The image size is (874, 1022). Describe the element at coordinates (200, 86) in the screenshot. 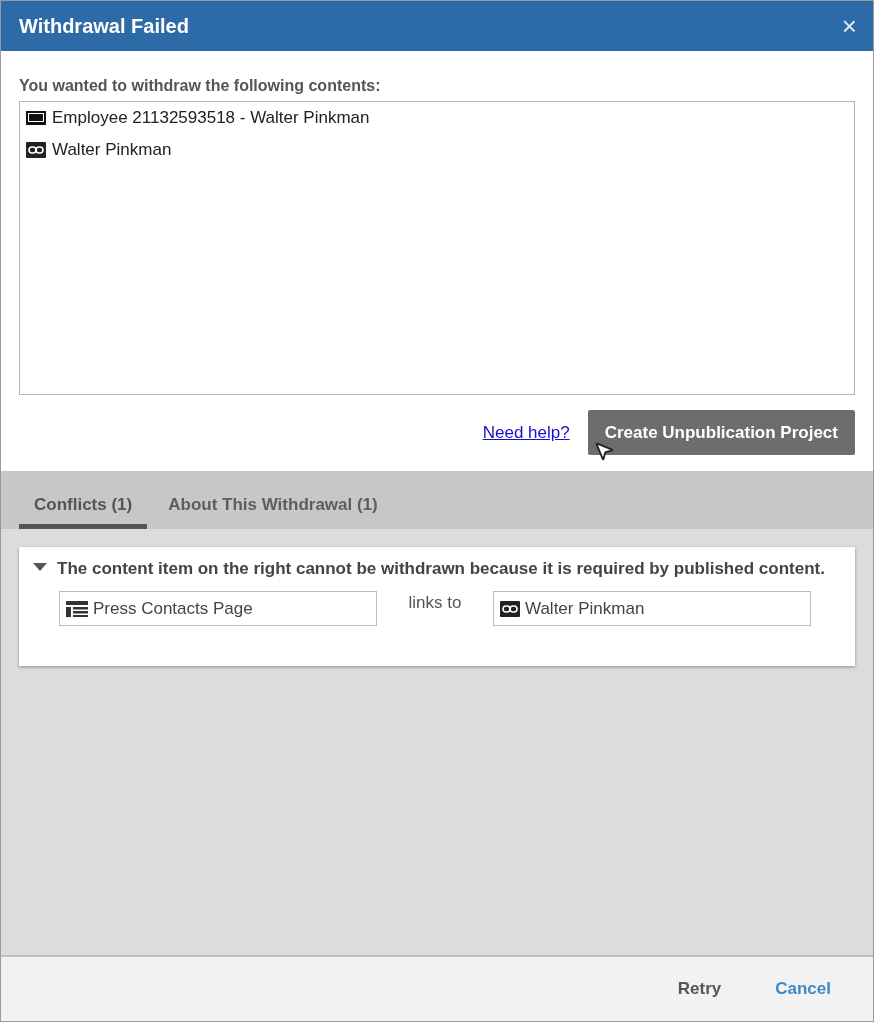

I see `contents-label: You wanted to withdraw the following contents:` at that location.